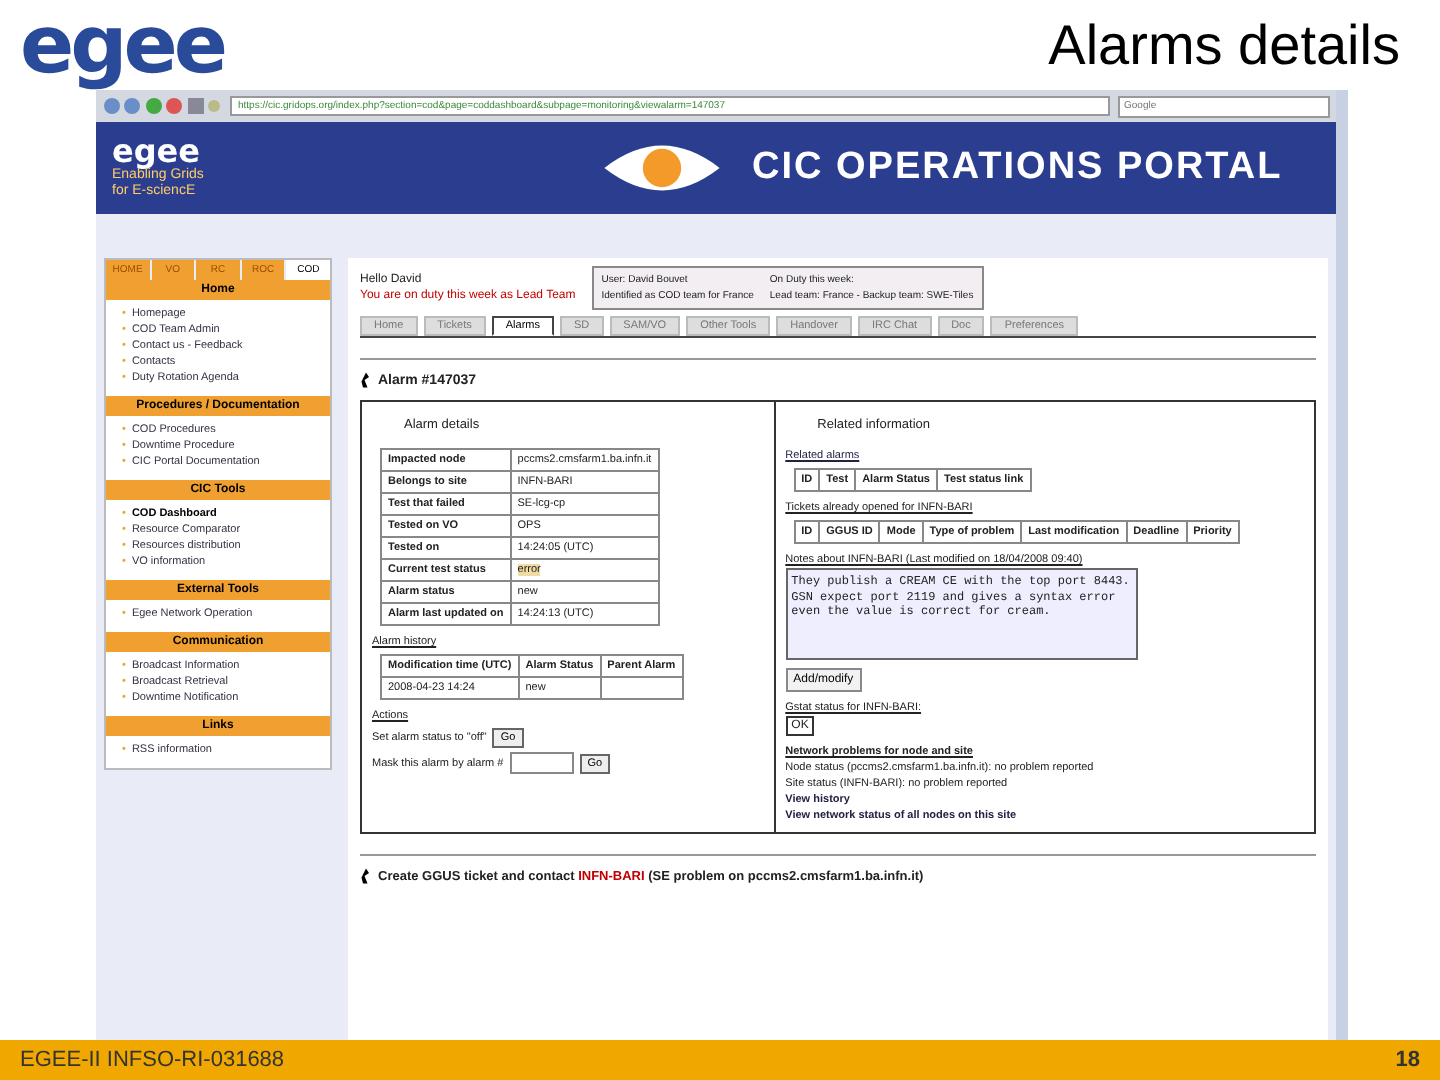 This screenshot has height=1080, width=1440. I want to click on portal-logo: egee, so click(156, 152).